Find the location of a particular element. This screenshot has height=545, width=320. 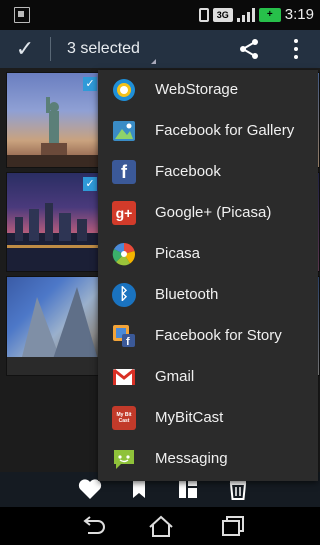

share-option-webstorage: WebStorage is located at coordinates (208, 90).